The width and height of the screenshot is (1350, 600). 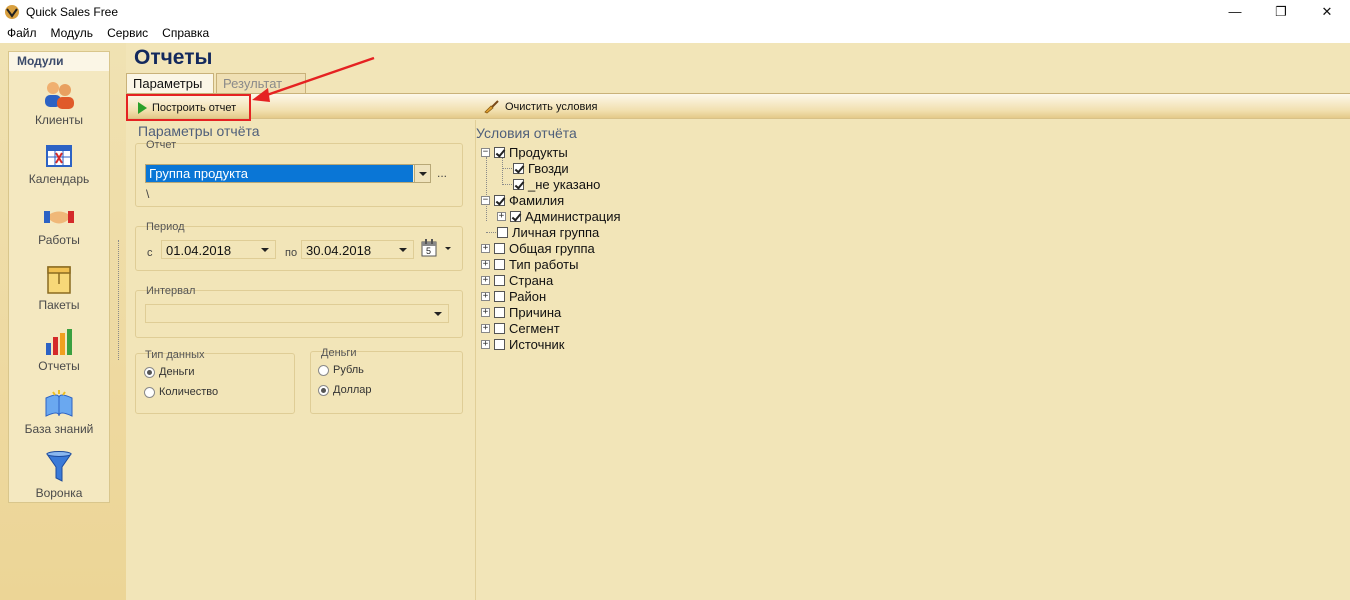 I want to click on module-calendar: Календарь, so click(x=59, y=172).